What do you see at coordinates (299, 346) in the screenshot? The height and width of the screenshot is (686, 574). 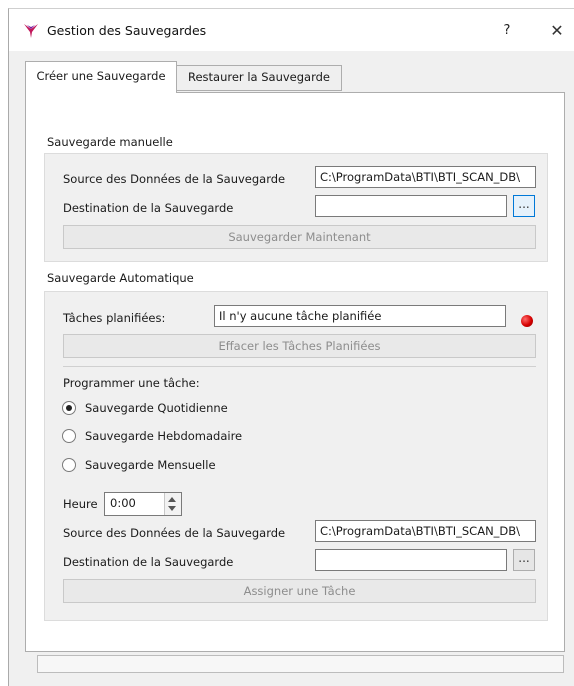 I see `clear-scheduled-tasks-button: Effacer les Tâches Planifiées` at bounding box center [299, 346].